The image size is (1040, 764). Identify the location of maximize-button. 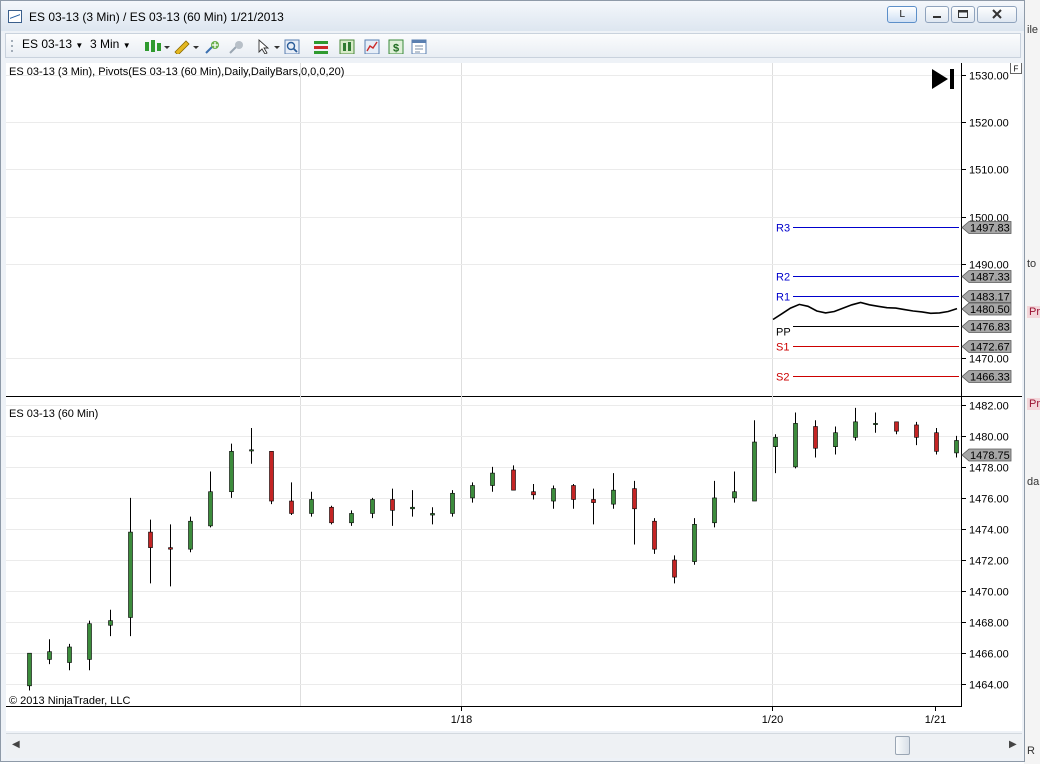
(963, 14).